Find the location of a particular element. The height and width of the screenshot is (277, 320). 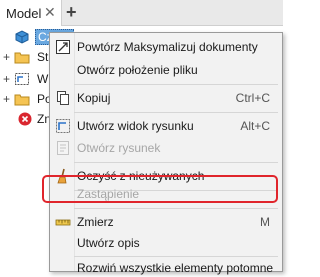

menu-item-open-file-location: Otwórz położenie pliku is located at coordinates (166, 70).